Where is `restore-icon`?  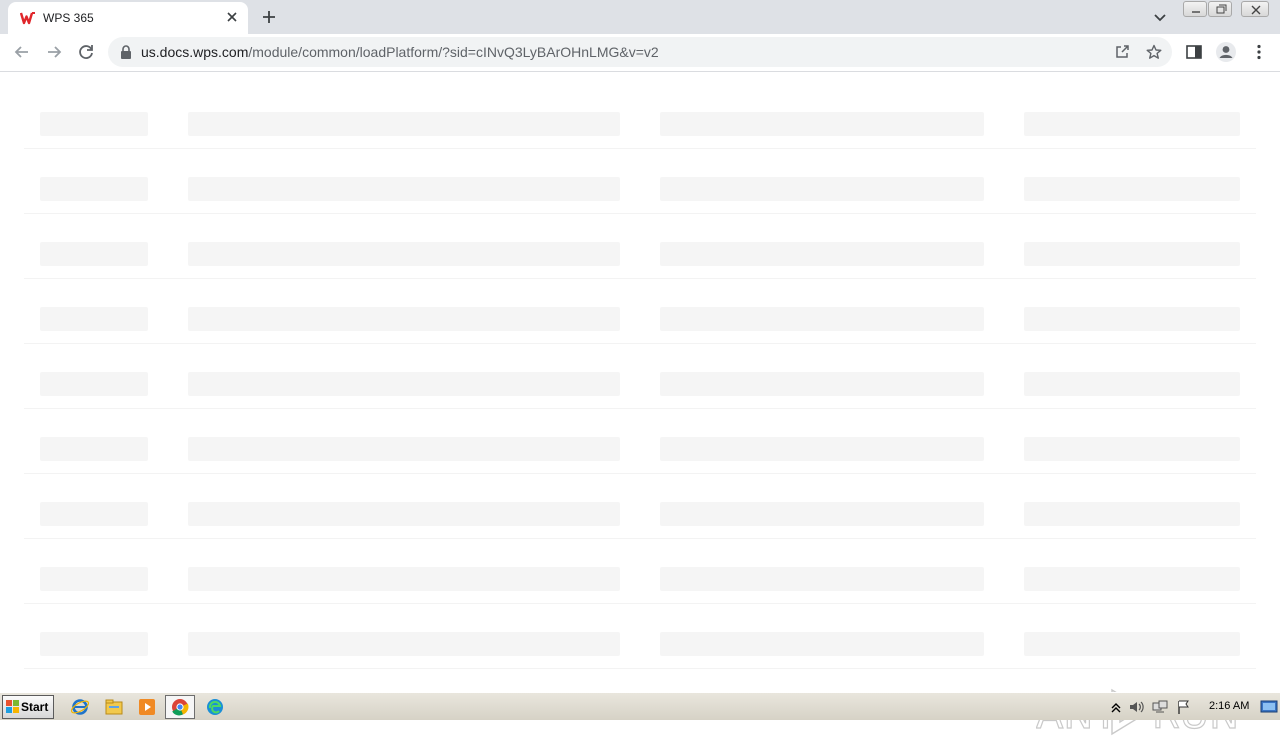 restore-icon is located at coordinates (1221, 9).